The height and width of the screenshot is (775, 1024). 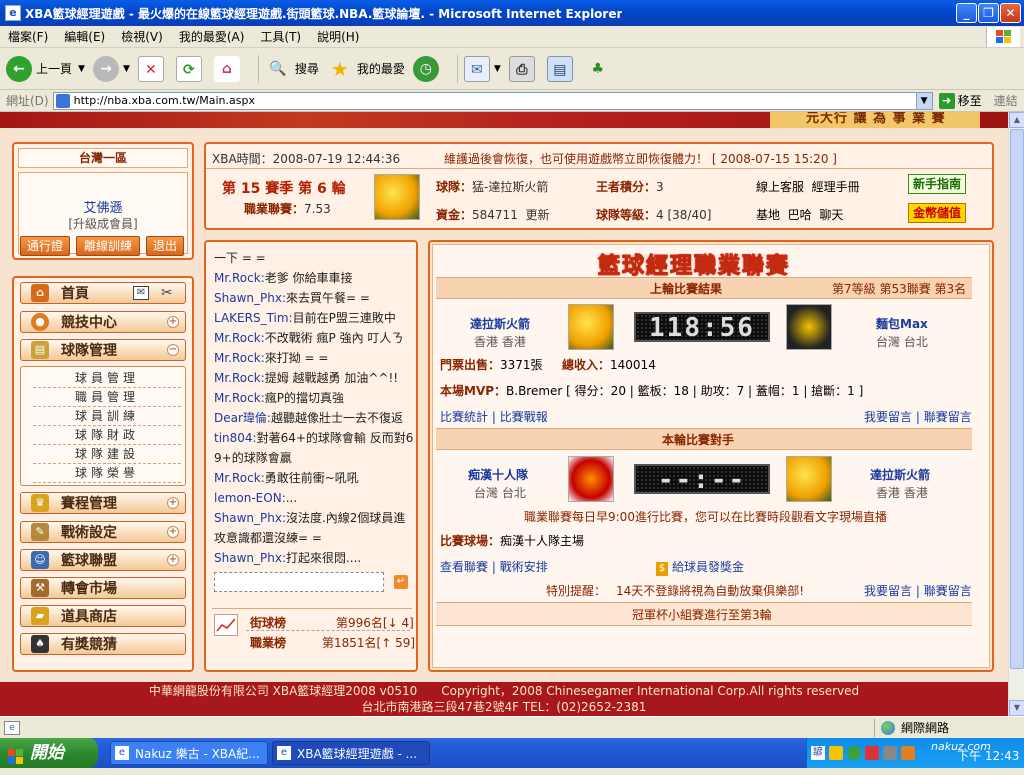 I want to click on nav-schedule: ♛ 賽程管理 +, so click(x=103, y=503).